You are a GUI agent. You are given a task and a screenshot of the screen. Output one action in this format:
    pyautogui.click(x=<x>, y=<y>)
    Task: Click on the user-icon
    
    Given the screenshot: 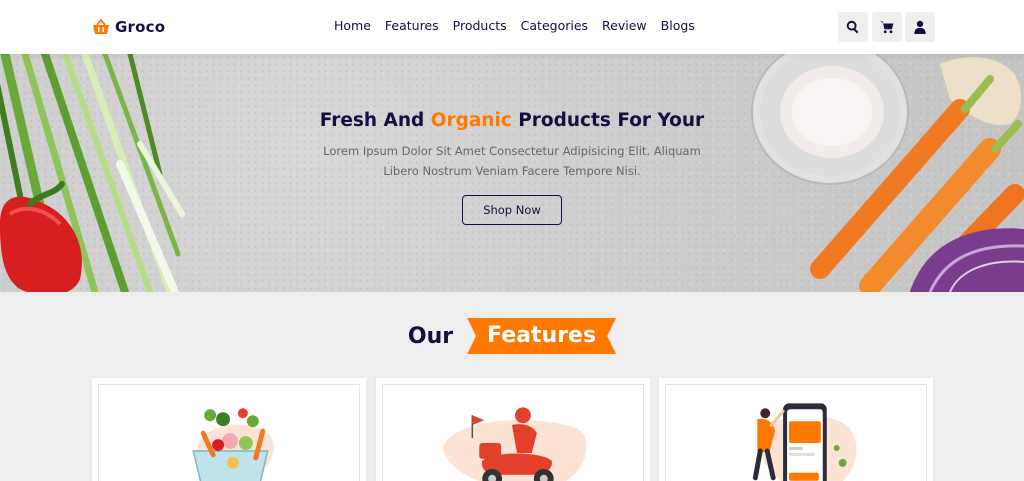 What is the action you would take?
    pyautogui.click(x=920, y=27)
    